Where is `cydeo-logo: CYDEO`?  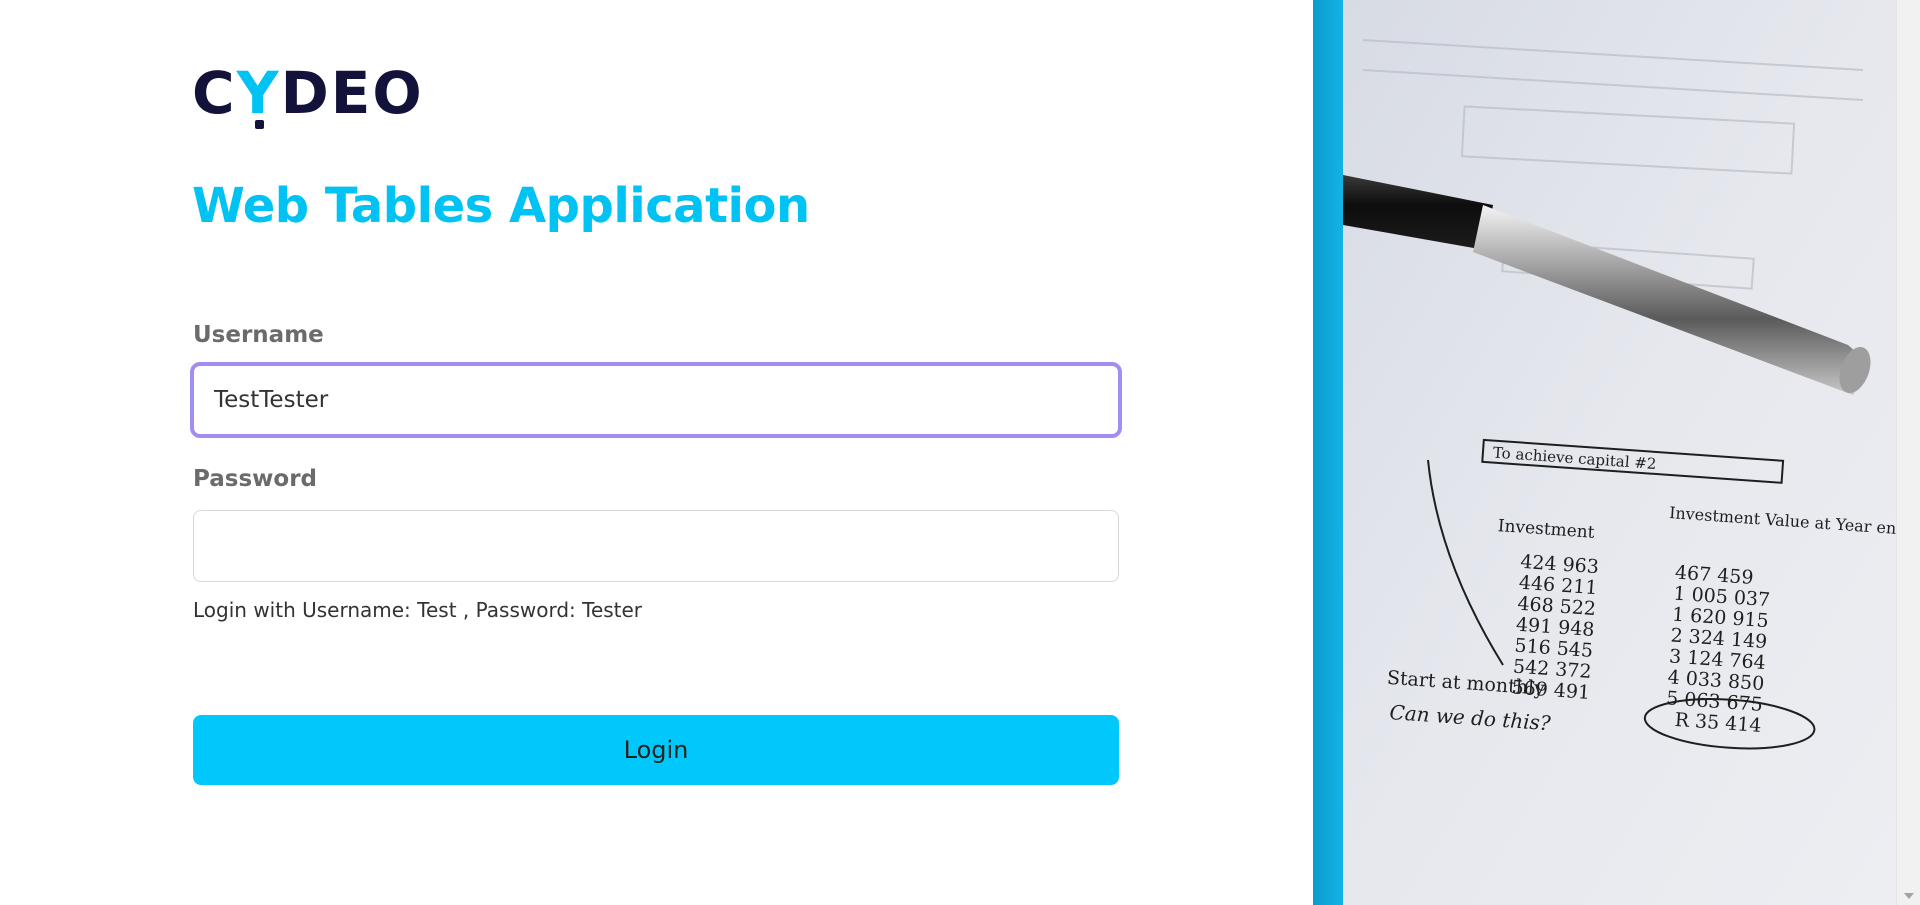 cydeo-logo: CYDEO is located at coordinates (308, 93).